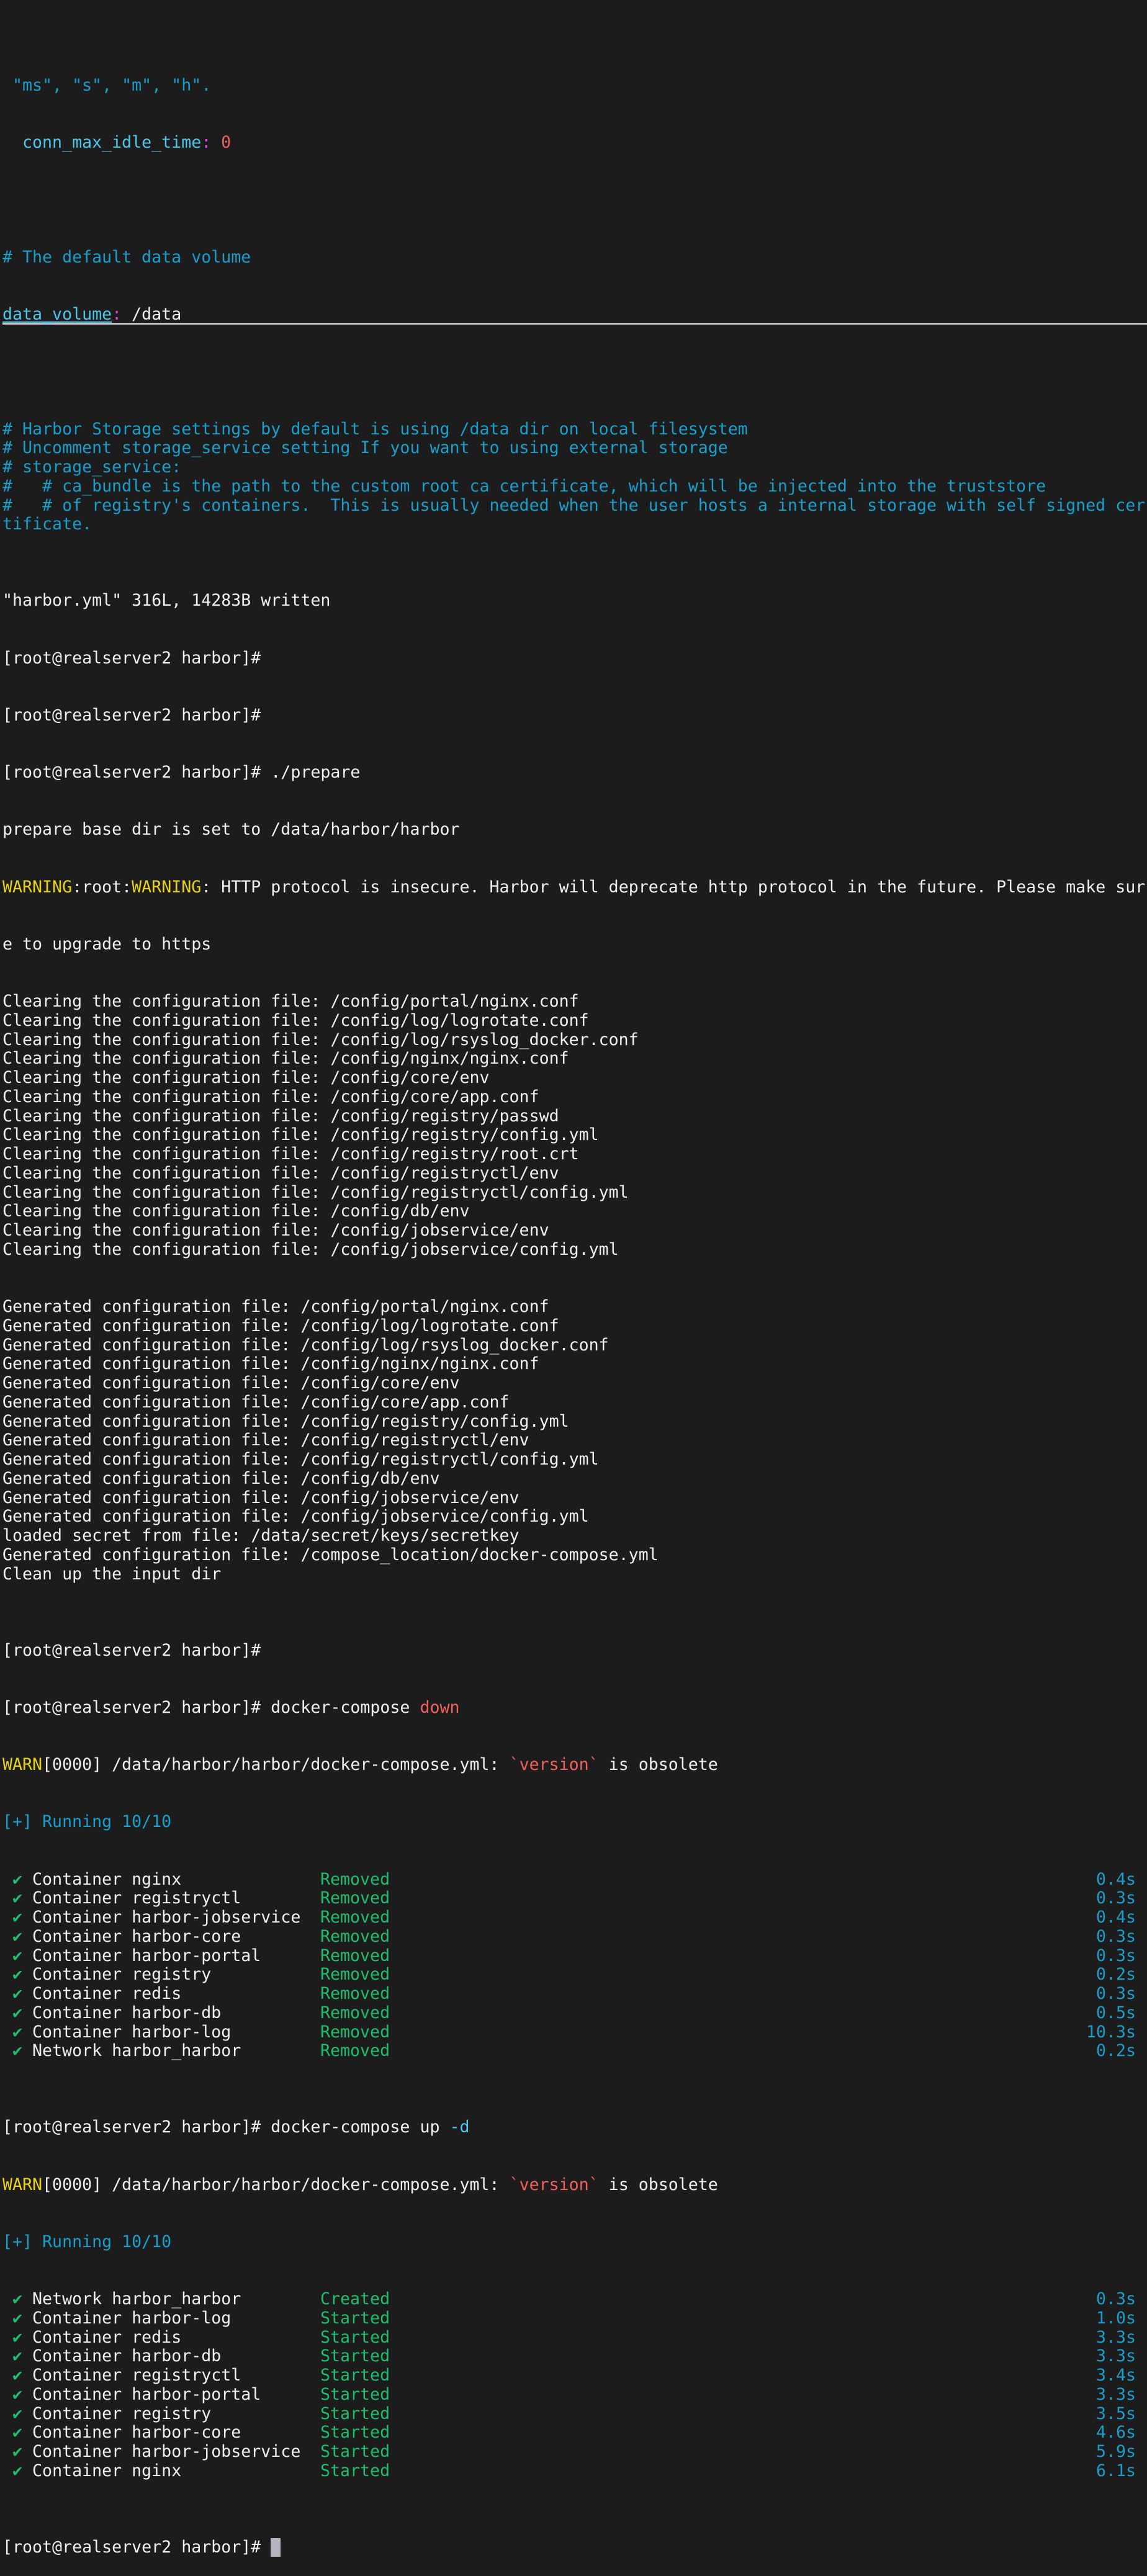 The width and height of the screenshot is (1147, 2576). I want to click on warning-text: e to upgrade to https, so click(107, 944).